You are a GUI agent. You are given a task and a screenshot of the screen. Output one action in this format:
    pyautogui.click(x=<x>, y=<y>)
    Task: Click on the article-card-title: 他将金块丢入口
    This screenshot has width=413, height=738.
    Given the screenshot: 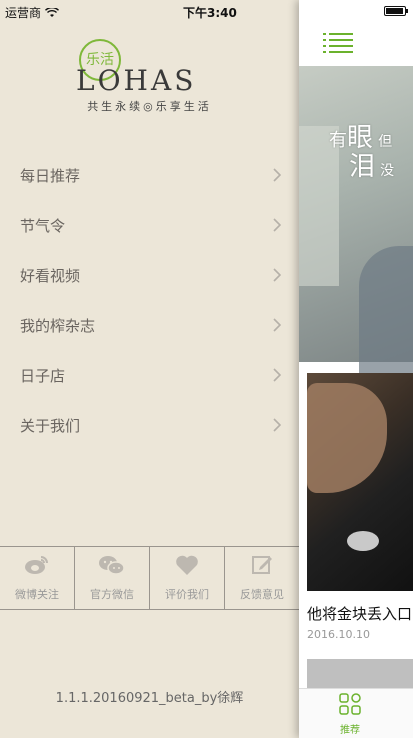 What is the action you would take?
    pyautogui.click(x=359, y=613)
    